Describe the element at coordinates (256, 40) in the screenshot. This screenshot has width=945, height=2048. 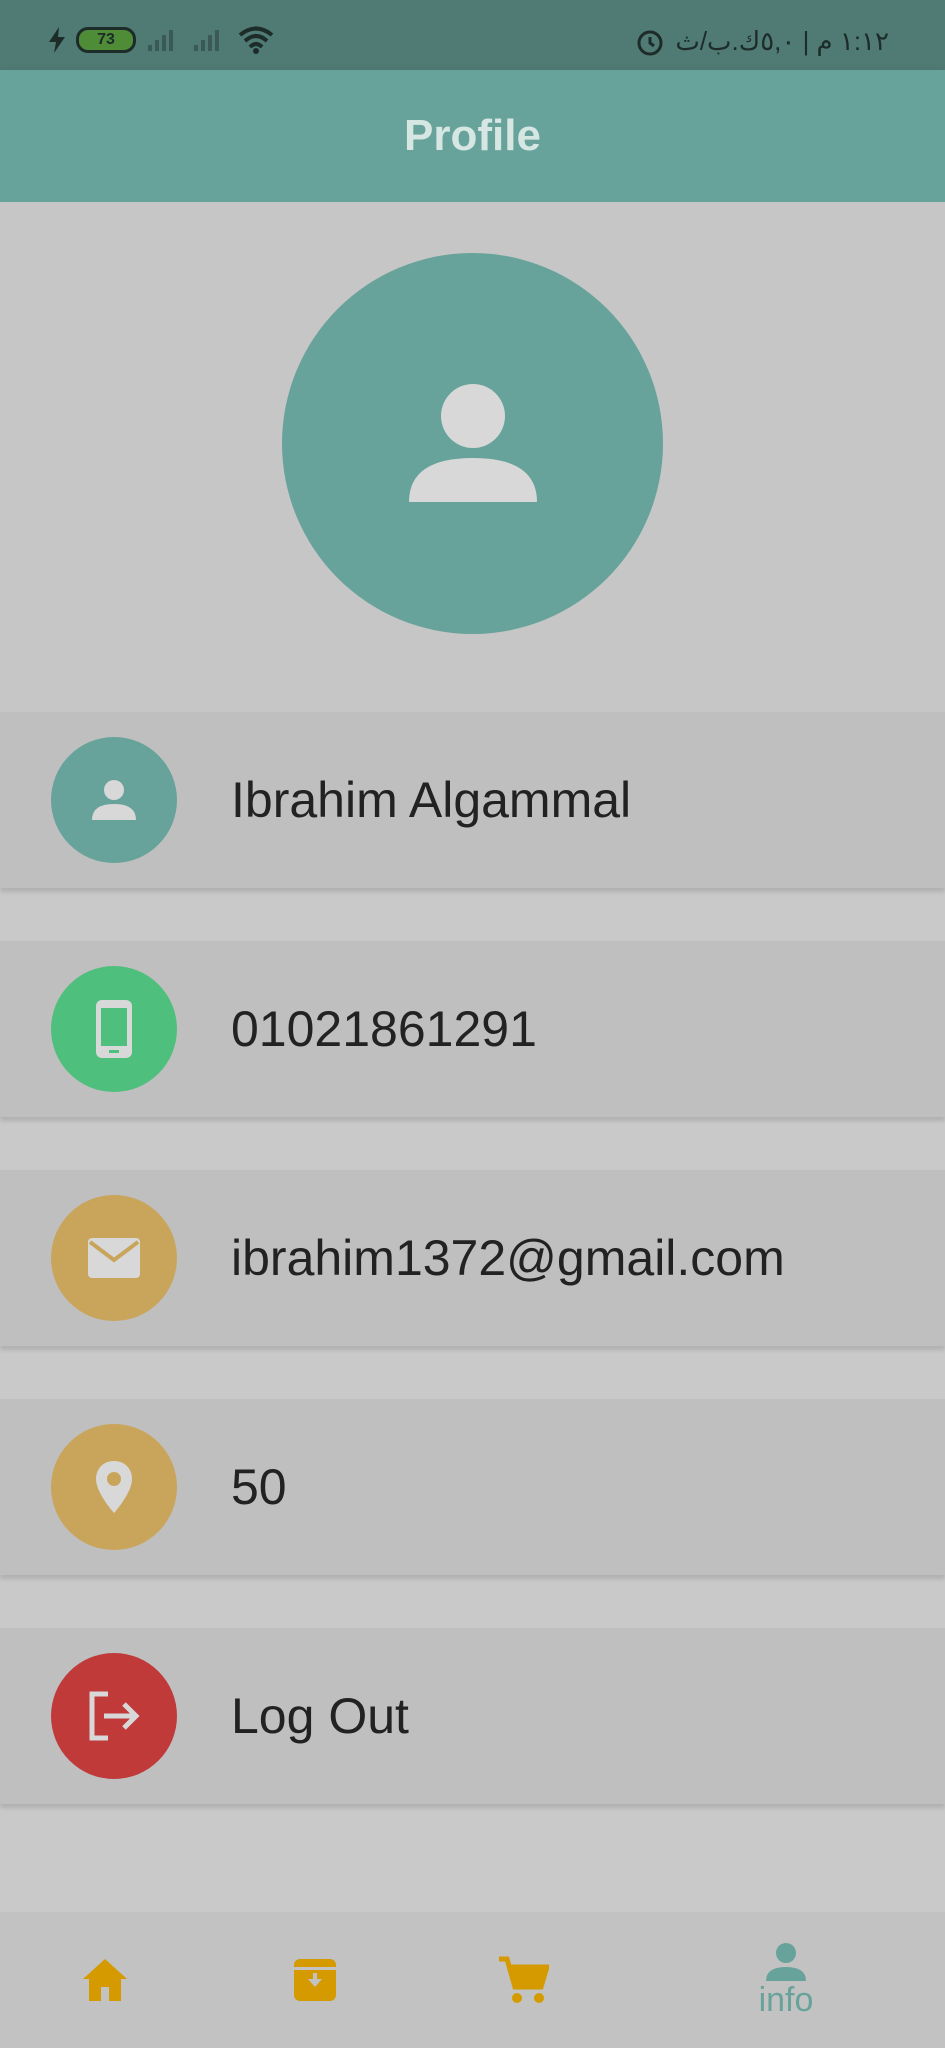
I see `wifi-icon` at that location.